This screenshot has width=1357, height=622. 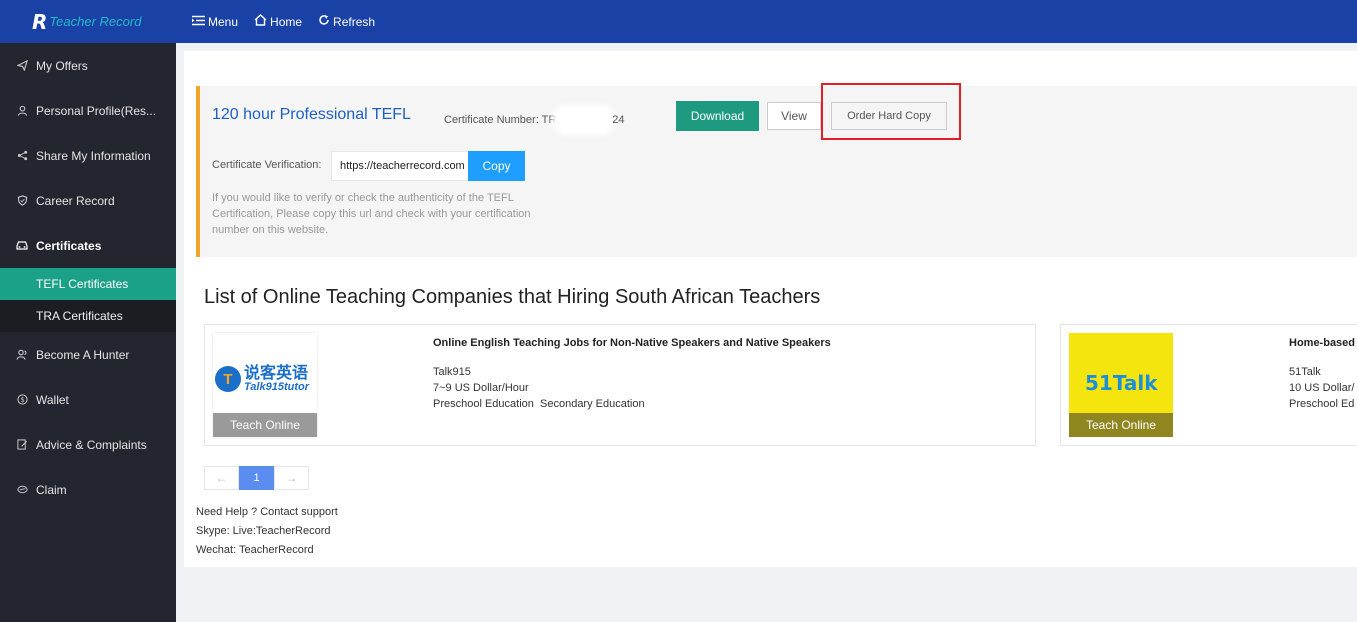 I want to click on sidebar-item-career-record: Career Record, so click(x=88, y=200).